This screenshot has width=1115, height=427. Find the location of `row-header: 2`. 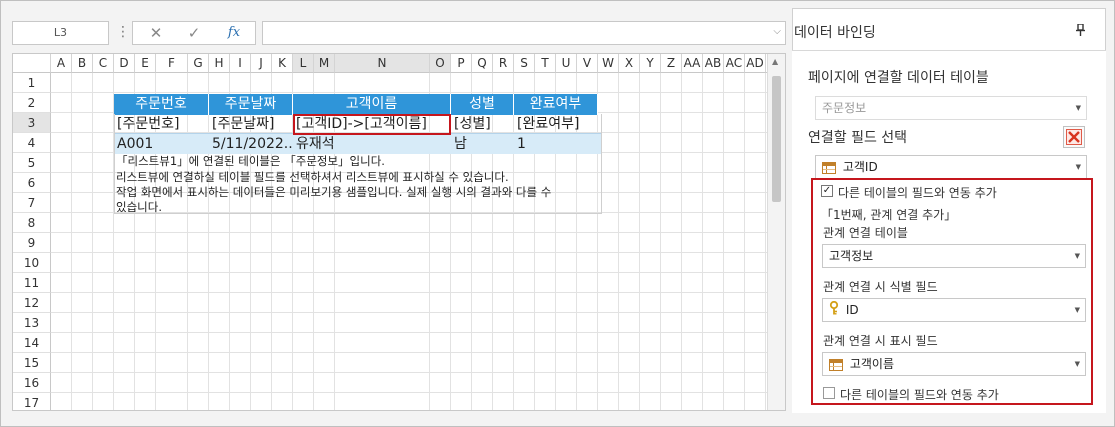

row-header: 2 is located at coordinates (32, 103).